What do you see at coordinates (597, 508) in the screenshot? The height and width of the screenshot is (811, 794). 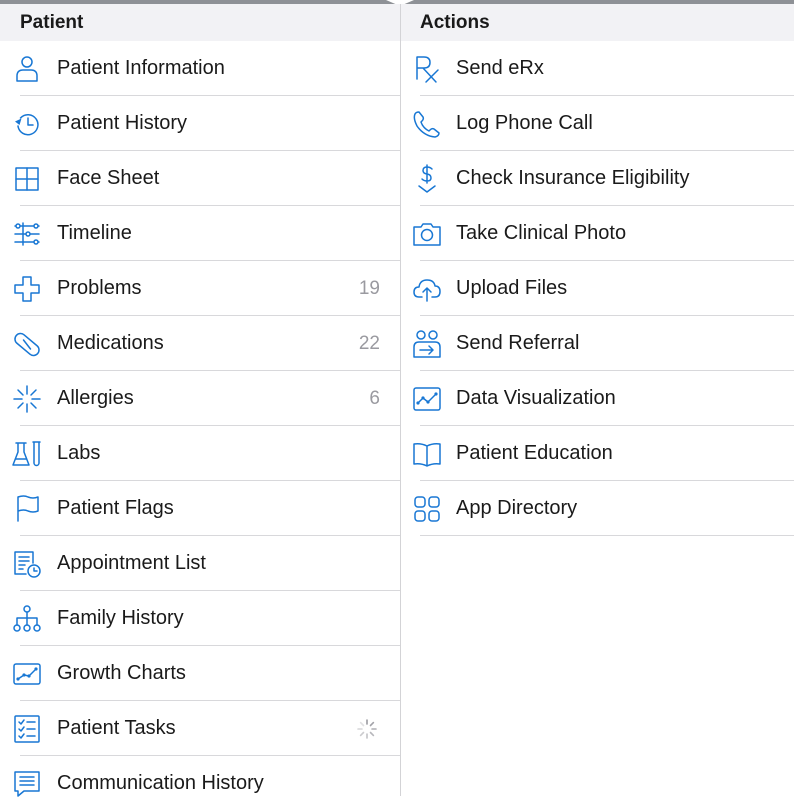 I see `action-app-directory: App Directory` at bounding box center [597, 508].